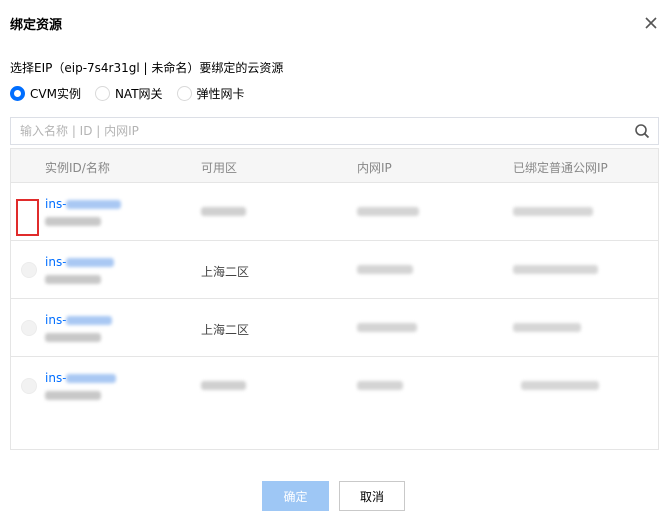 The height and width of the screenshot is (524, 672). Describe the element at coordinates (374, 168) in the screenshot. I see `column-header-private-ip: 内网IP` at that location.